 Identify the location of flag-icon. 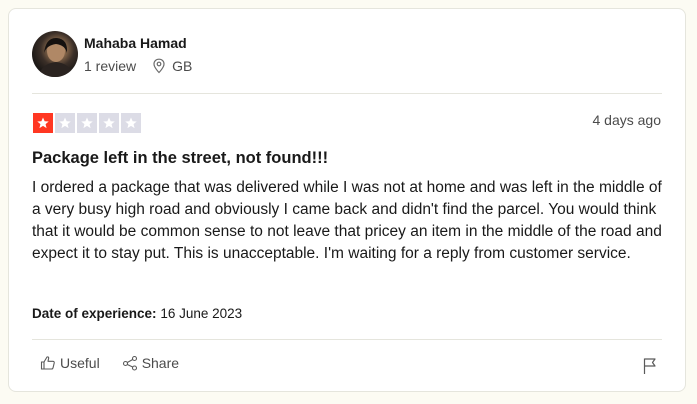
(650, 366).